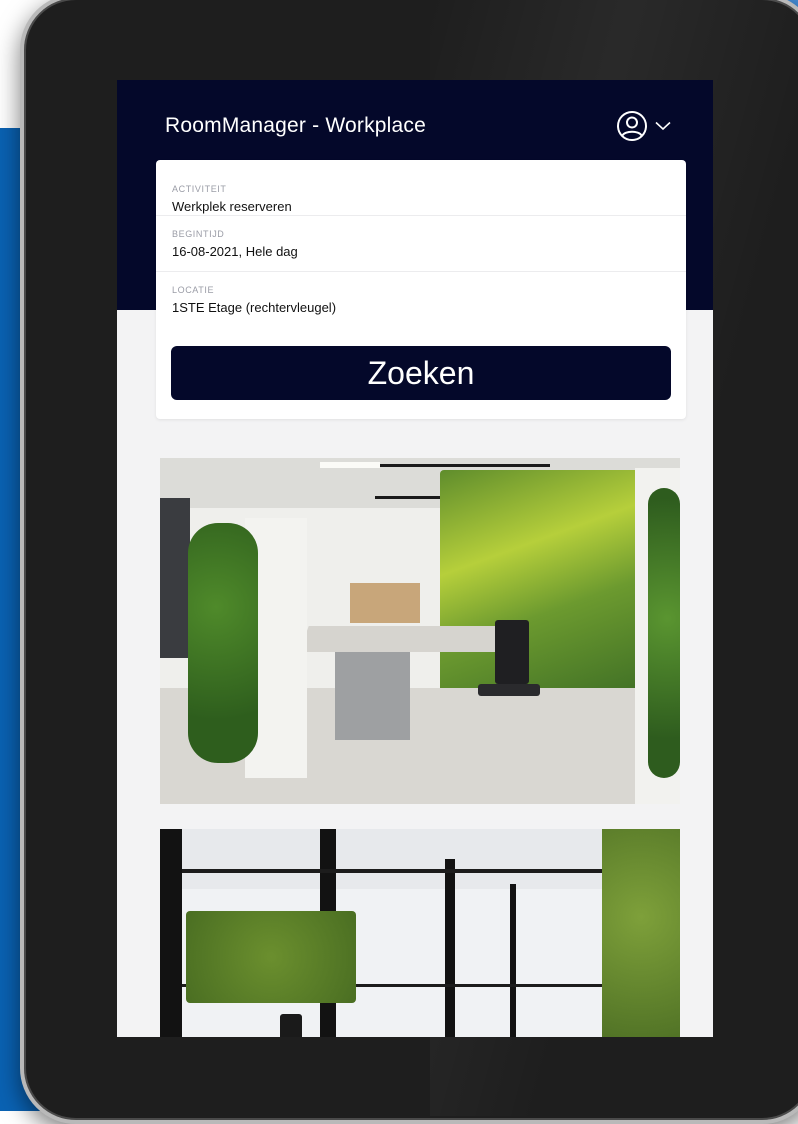 The width and height of the screenshot is (798, 1124). I want to click on glass-rail, so click(397, 871).